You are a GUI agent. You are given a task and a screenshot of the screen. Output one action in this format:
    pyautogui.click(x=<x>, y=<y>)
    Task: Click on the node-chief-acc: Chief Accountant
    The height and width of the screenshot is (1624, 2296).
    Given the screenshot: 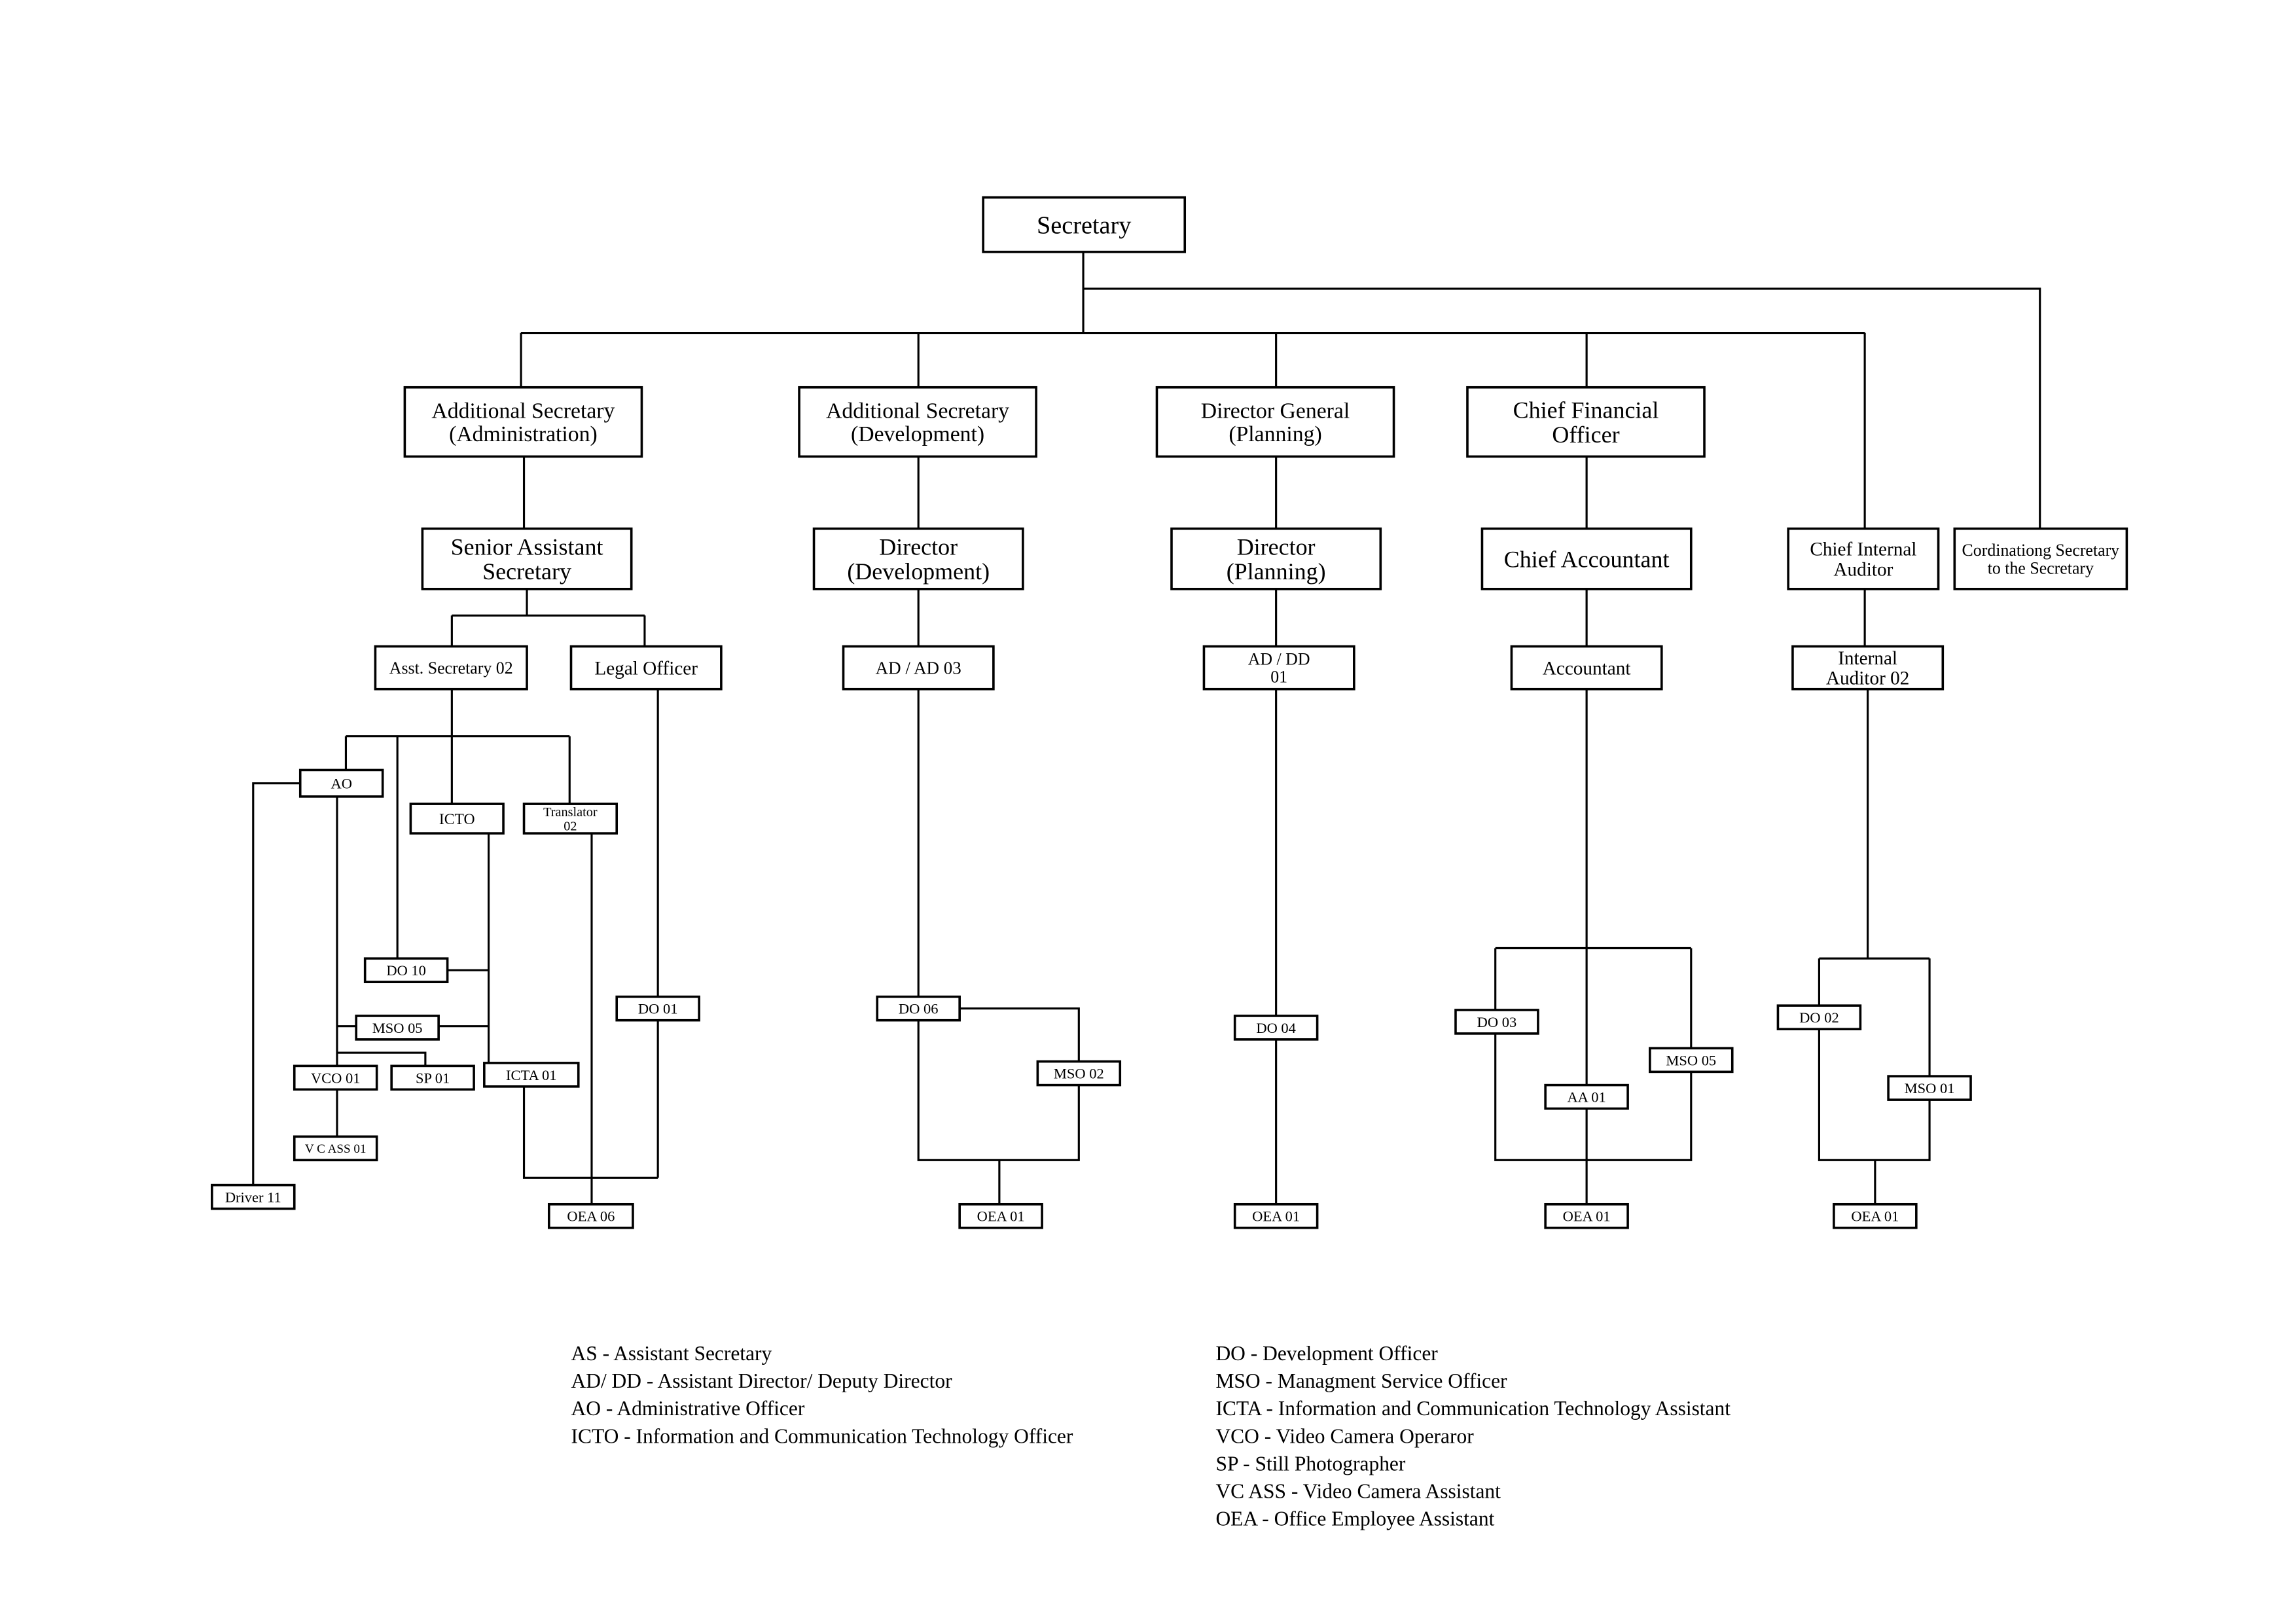 What is the action you would take?
    pyautogui.click(x=1586, y=558)
    